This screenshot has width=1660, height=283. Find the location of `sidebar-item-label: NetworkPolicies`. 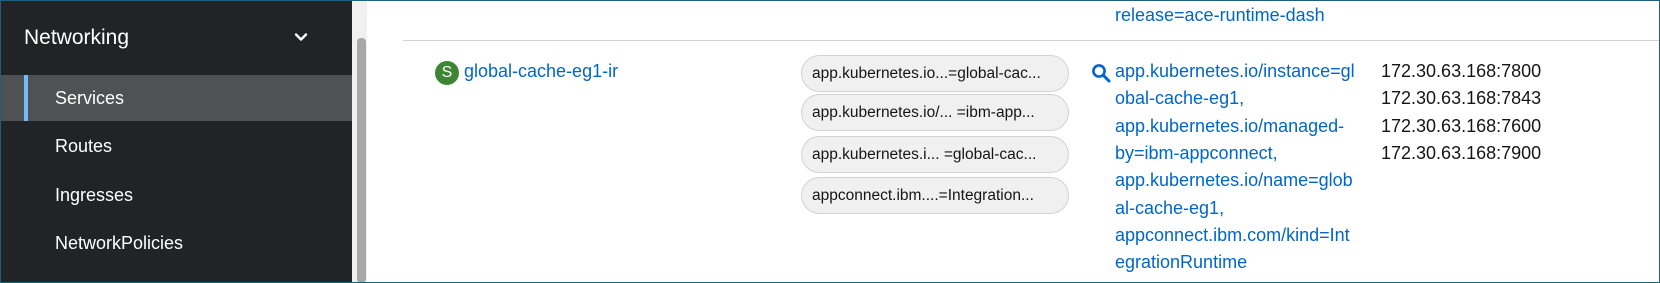

sidebar-item-label: NetworkPolicies is located at coordinates (119, 243).